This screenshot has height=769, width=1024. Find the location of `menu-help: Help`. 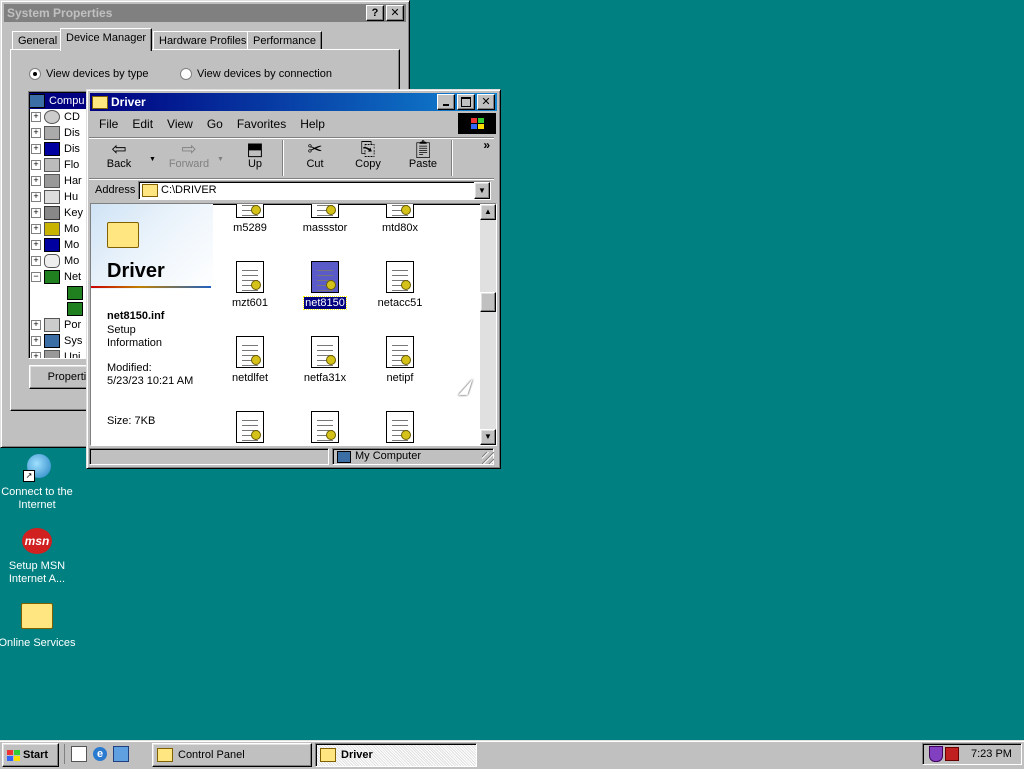

menu-help: Help is located at coordinates (312, 124).